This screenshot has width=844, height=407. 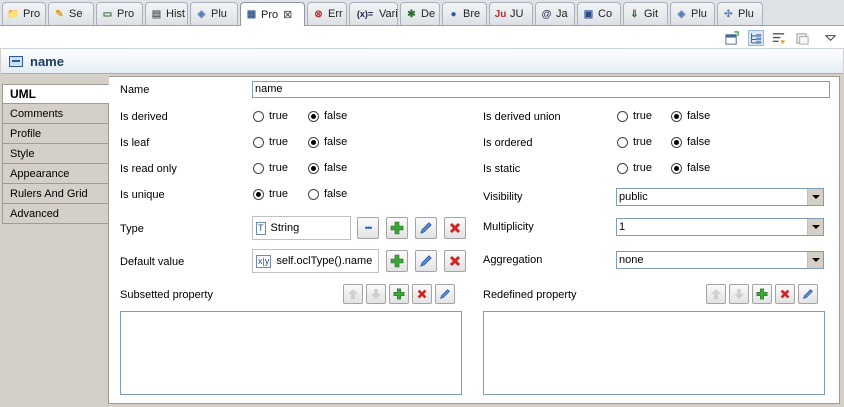 I want to click on redefined-property-label: Redefined property, so click(x=530, y=295).